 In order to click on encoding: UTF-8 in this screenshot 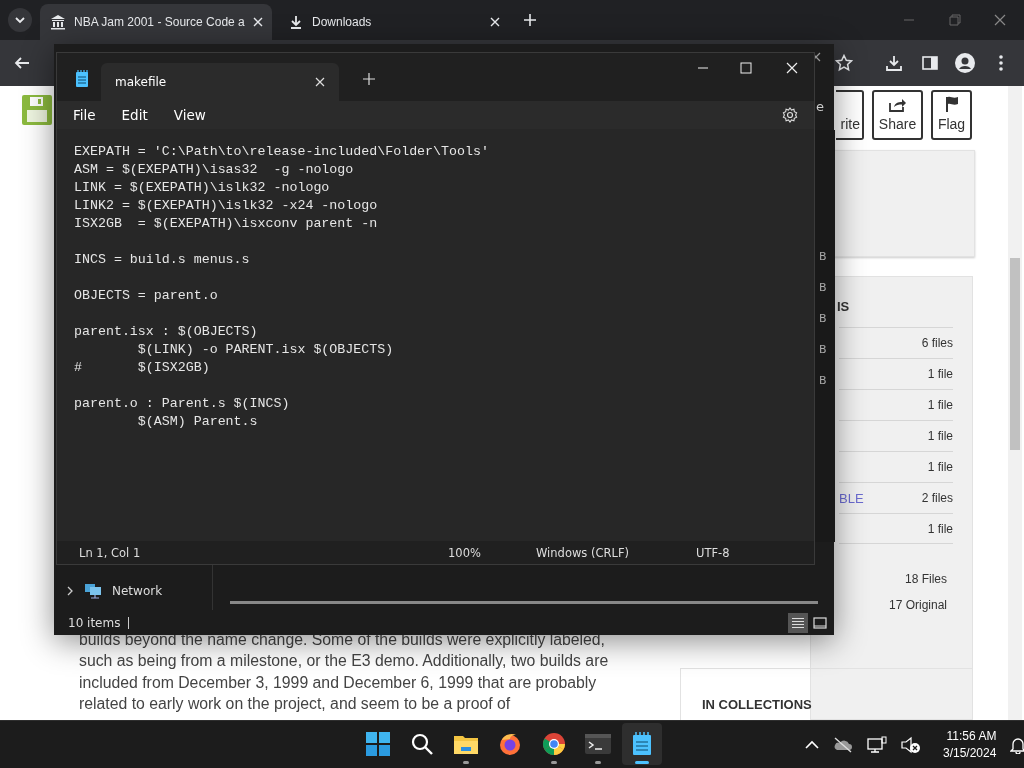, I will do `click(713, 553)`.